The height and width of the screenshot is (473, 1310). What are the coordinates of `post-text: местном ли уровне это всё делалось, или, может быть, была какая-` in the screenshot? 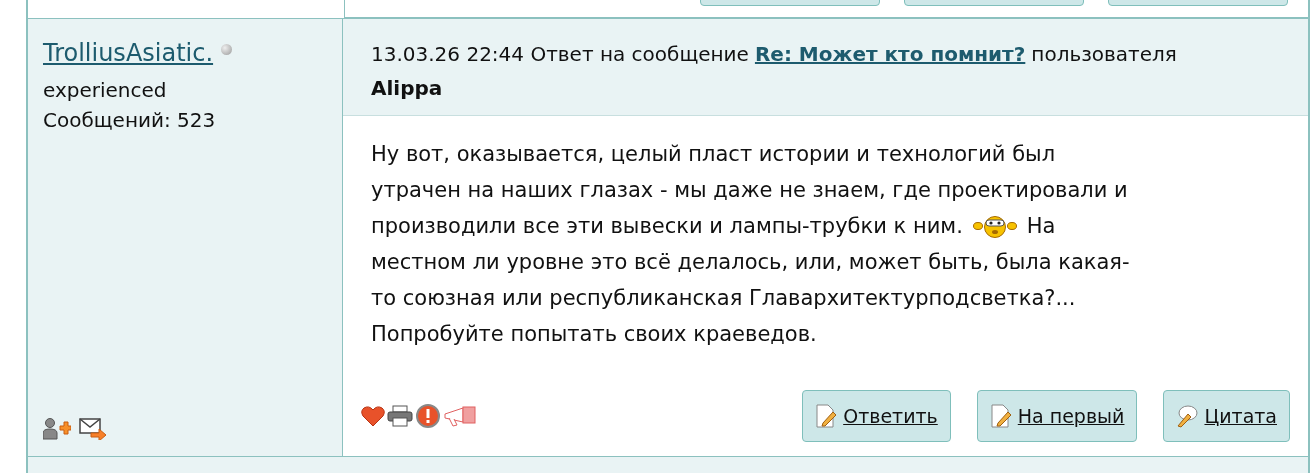 It's located at (750, 262).